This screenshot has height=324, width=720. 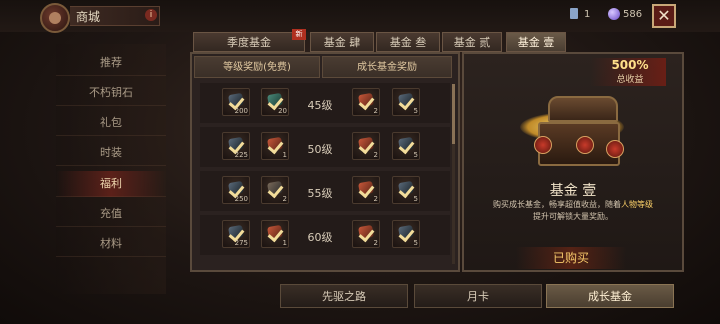 I want to click on reward-slot: 200, so click(x=236, y=102).